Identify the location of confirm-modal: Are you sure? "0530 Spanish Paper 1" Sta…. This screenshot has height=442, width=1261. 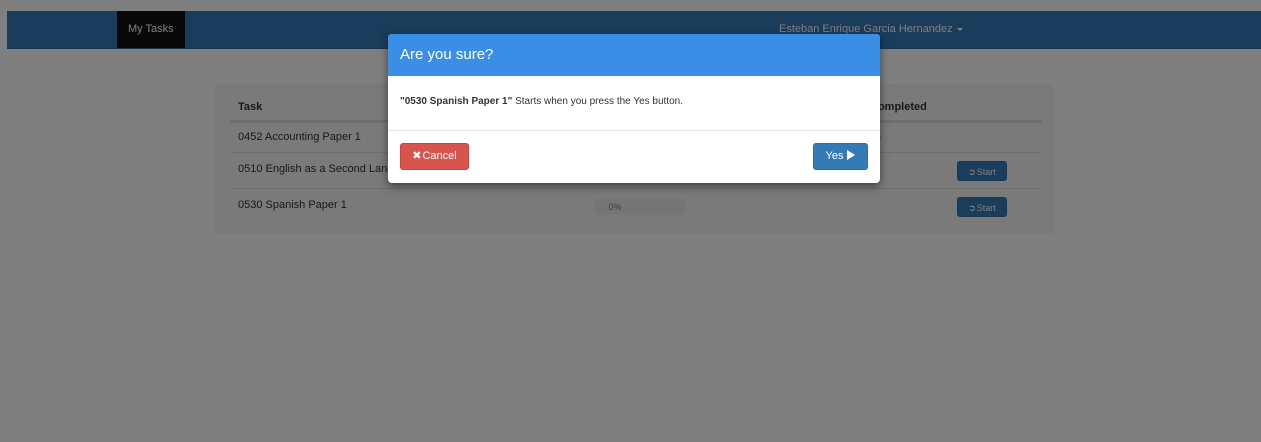
(634, 108).